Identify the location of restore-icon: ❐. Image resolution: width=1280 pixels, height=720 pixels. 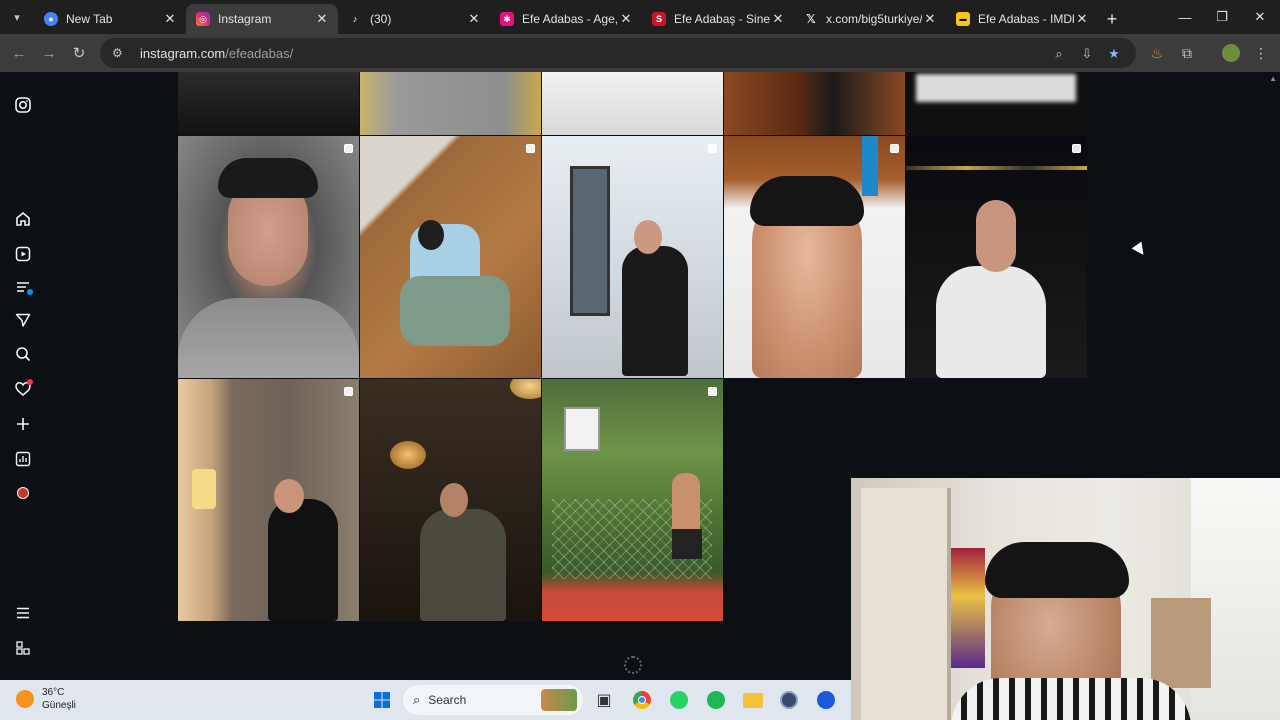
(1222, 17).